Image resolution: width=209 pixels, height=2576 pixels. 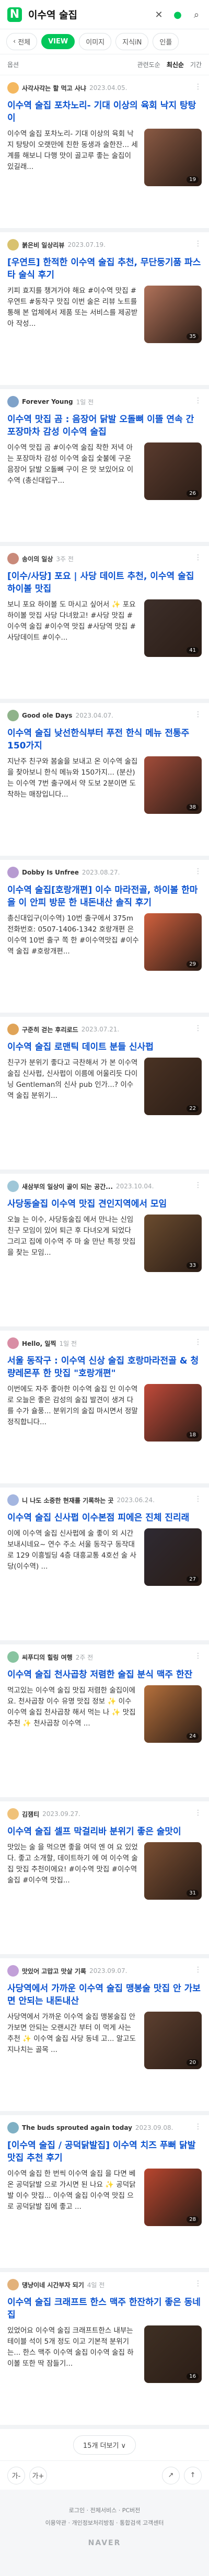 What do you see at coordinates (52, 14) in the screenshot?
I see `search-query: 이수역 술집` at bounding box center [52, 14].